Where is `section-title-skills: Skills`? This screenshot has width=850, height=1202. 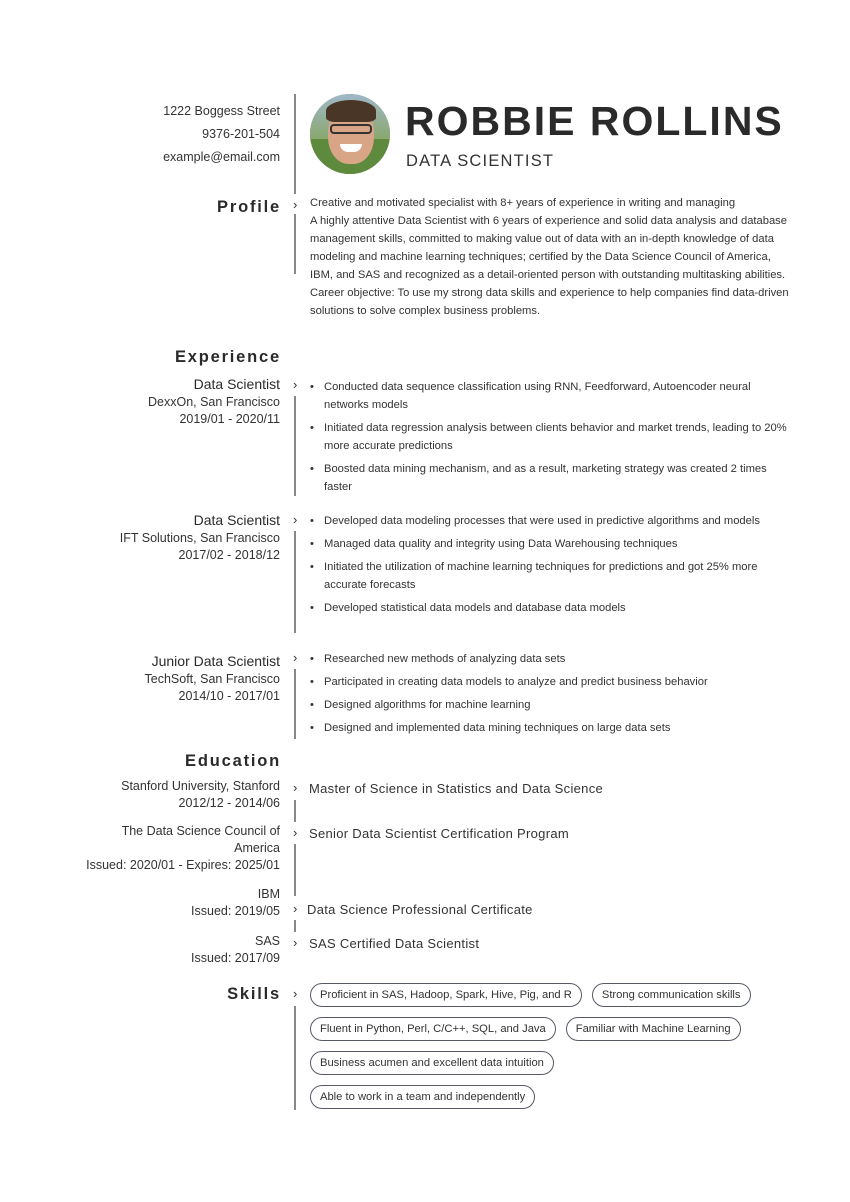
section-title-skills: Skills is located at coordinates (253, 996).